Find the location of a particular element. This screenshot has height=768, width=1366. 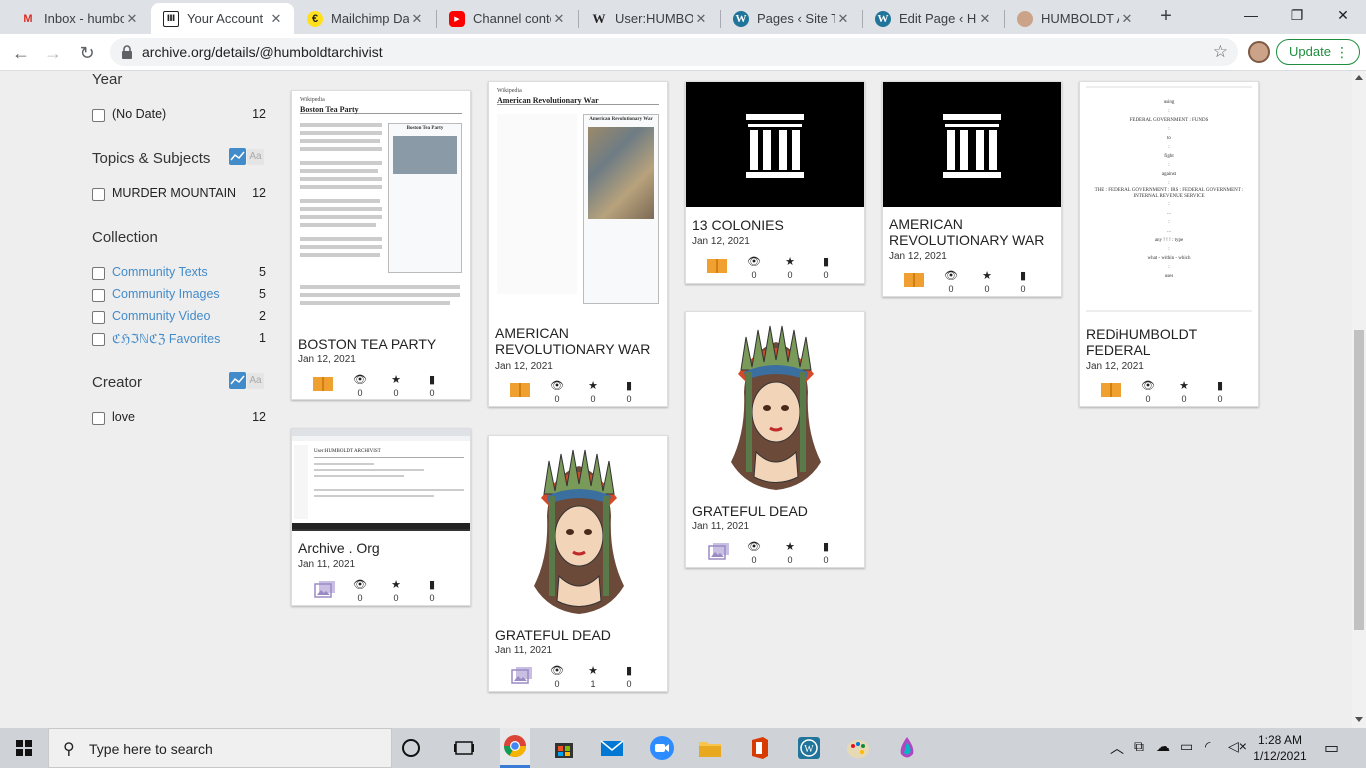

facet-link: Community Images is located at coordinates (166, 294).